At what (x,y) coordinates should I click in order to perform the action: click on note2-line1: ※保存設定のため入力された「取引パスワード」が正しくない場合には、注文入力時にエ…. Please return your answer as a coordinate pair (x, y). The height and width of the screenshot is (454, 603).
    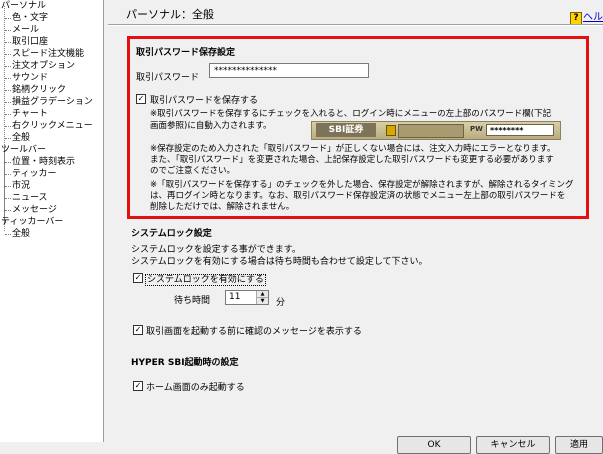
    Looking at the image, I should click on (353, 149).